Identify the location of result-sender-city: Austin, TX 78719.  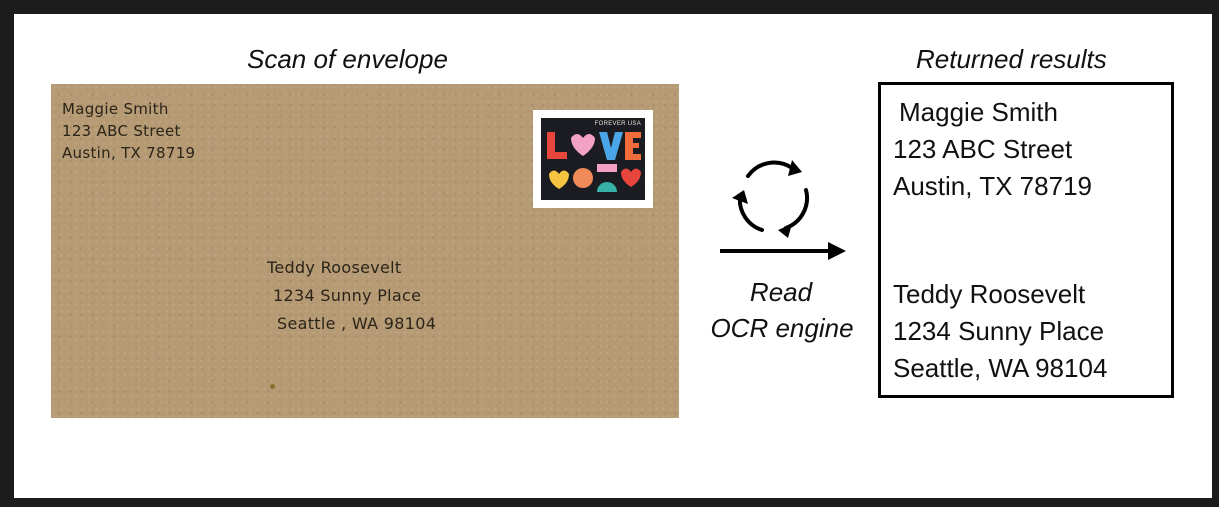
(992, 186).